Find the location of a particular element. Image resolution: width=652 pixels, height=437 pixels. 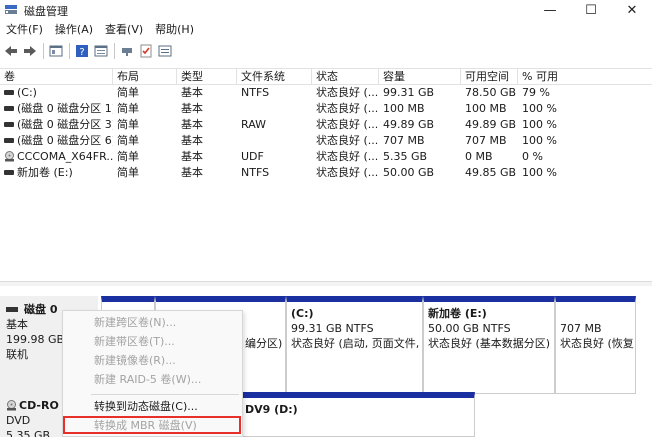

maximize-button: ☐ is located at coordinates (591, 10).